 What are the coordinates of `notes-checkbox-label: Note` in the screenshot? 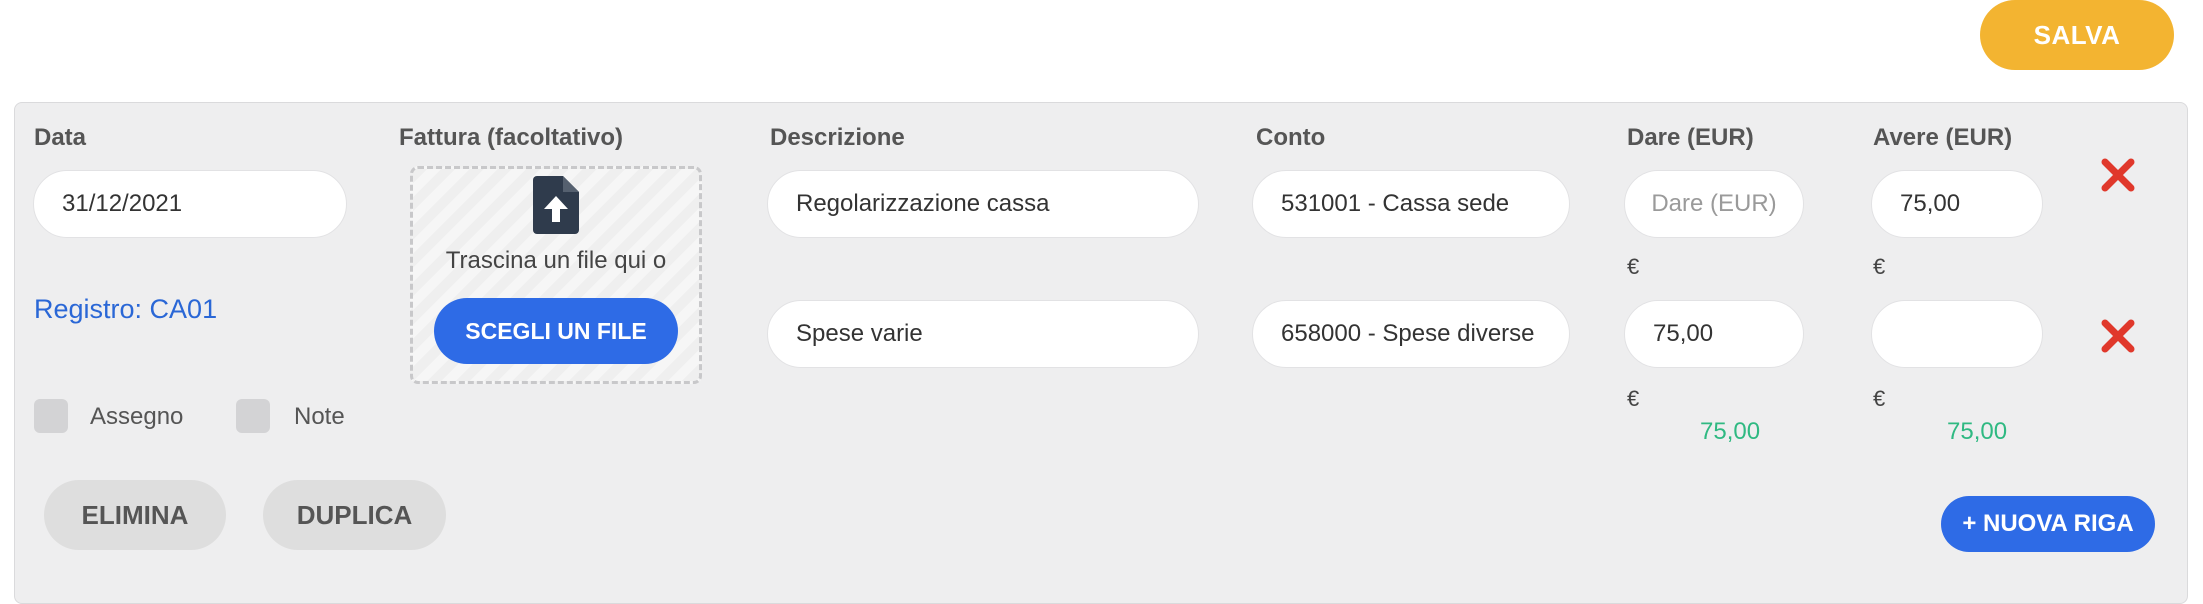 It's located at (319, 416).